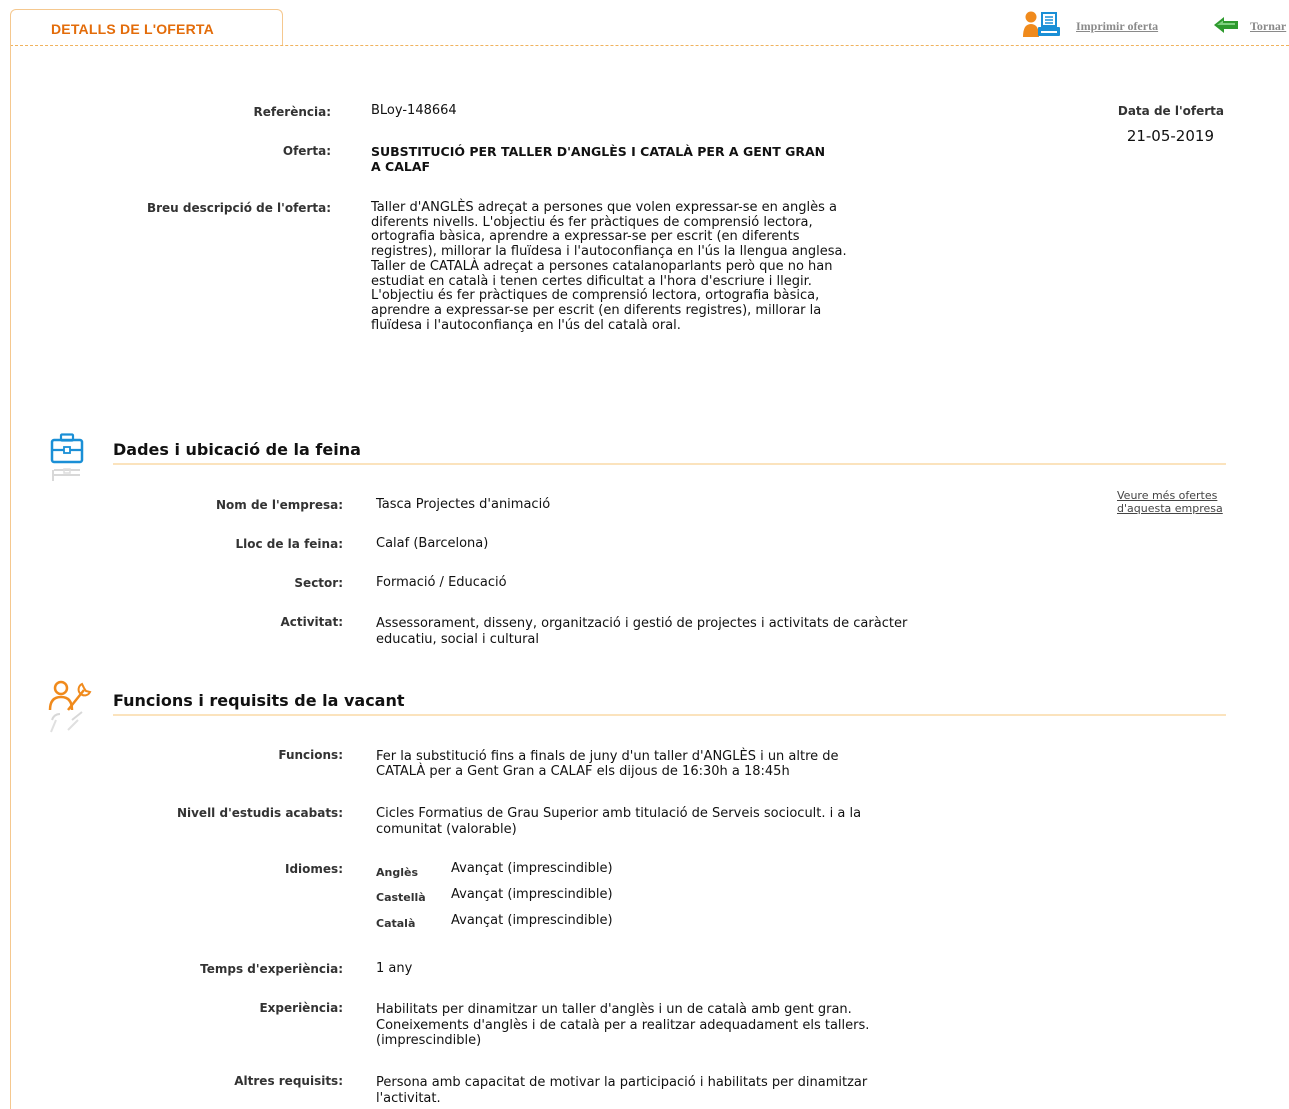  What do you see at coordinates (1170, 508) in the screenshot?
I see `more-offers-line: d'aquesta empresa` at bounding box center [1170, 508].